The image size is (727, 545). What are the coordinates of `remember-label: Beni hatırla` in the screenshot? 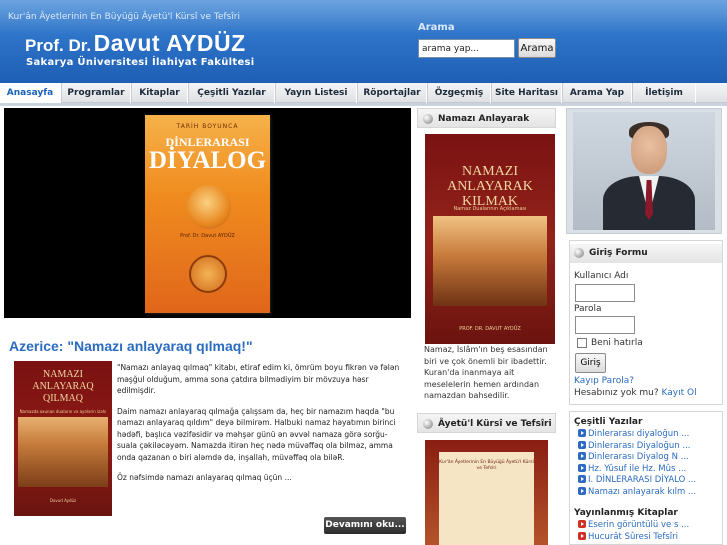 It's located at (617, 343).